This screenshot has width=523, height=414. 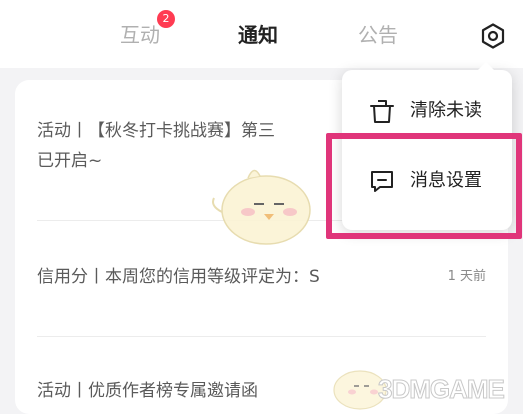 I want to click on divider, so click(x=261, y=336).